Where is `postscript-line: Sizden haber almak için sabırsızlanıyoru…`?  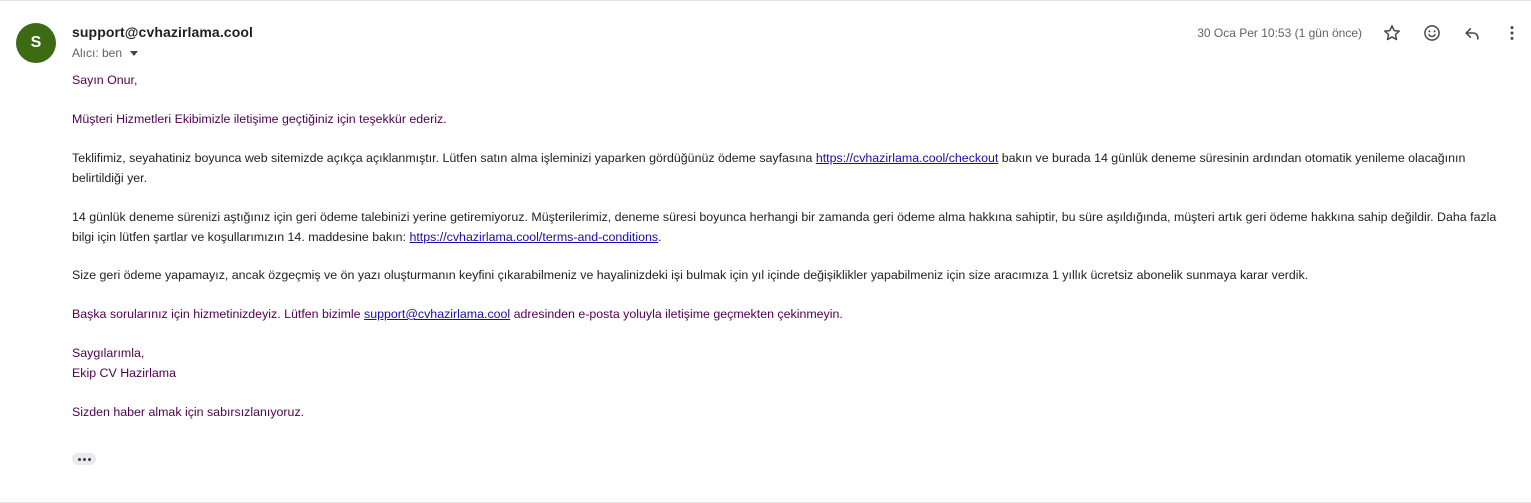 postscript-line: Sizden haber almak için sabırsızlanıyoru… is located at coordinates (188, 412).